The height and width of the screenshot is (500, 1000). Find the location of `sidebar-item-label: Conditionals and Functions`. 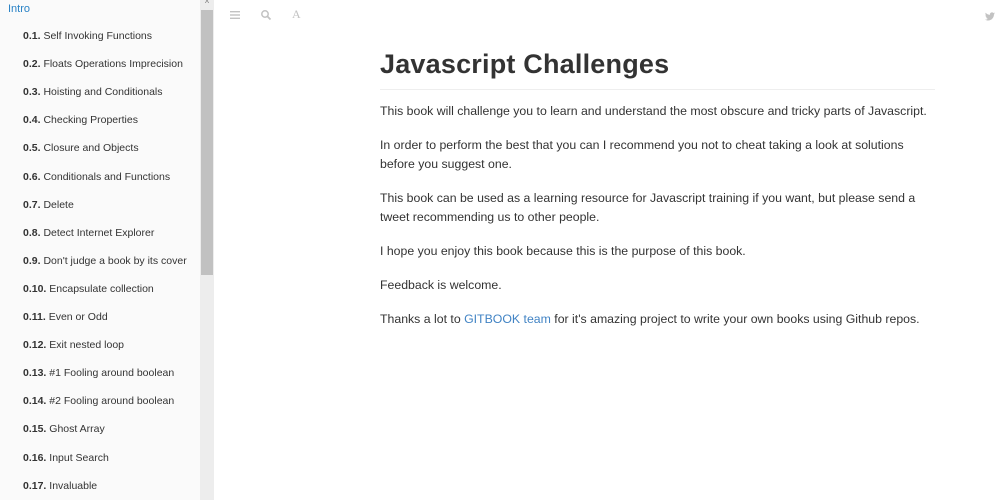

sidebar-item-label: Conditionals and Functions is located at coordinates (107, 176).